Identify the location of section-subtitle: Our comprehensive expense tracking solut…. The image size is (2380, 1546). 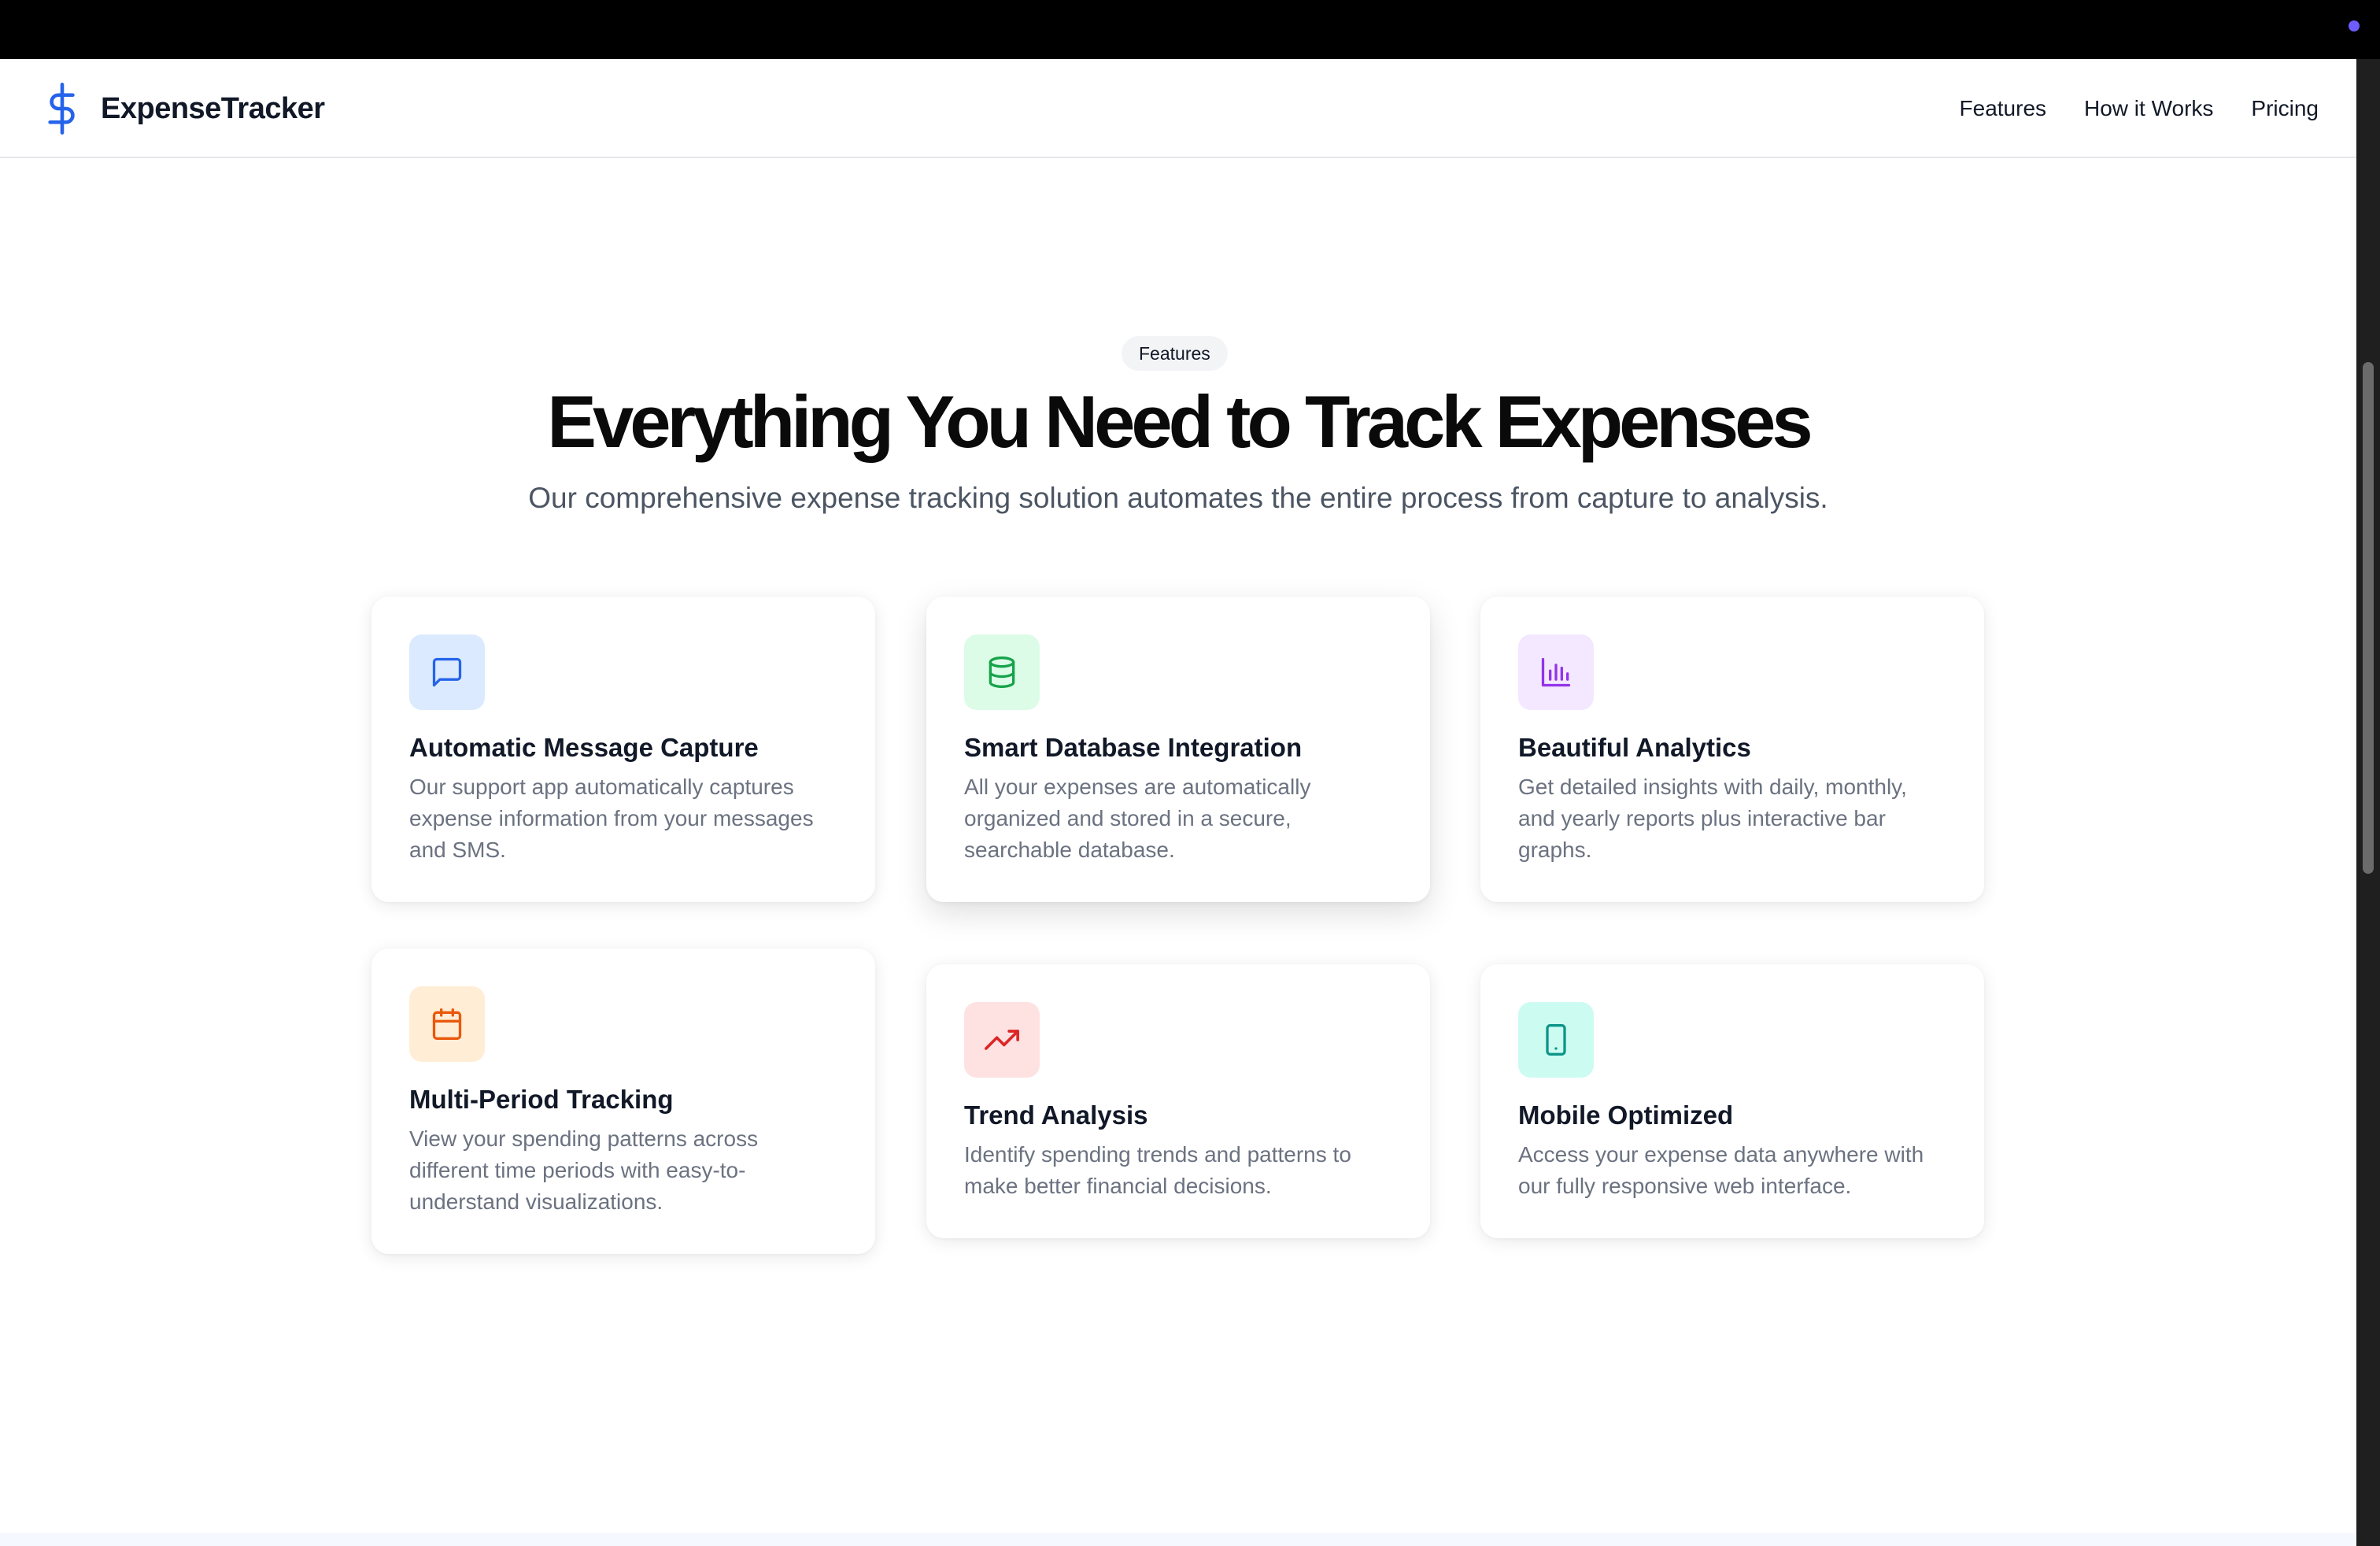
(1178, 498).